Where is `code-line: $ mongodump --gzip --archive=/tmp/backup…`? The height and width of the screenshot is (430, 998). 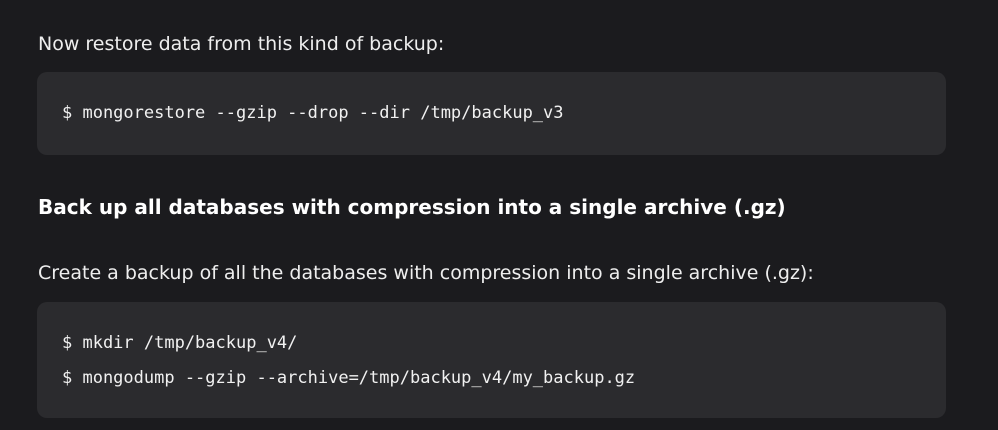 code-line: $ mongodump --gzip --archive=/tmp/backup… is located at coordinates (504, 378).